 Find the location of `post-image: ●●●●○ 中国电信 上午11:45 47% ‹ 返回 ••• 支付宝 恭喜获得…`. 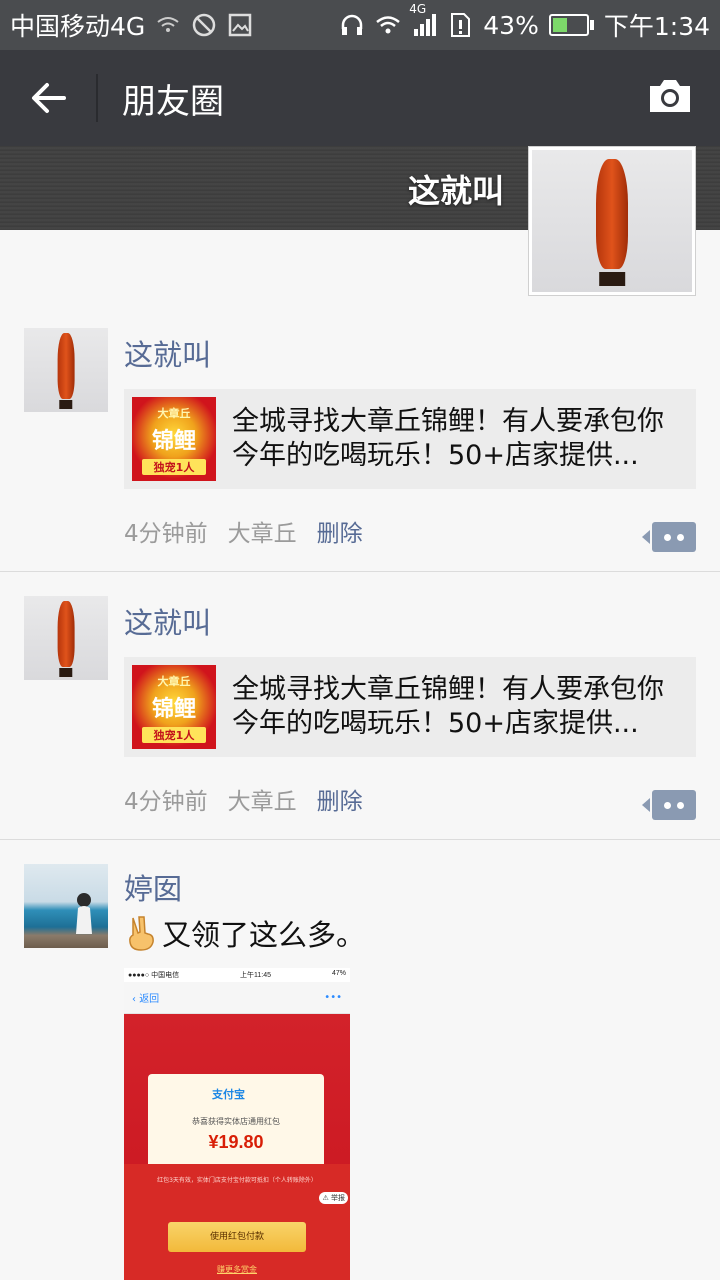

post-image: ●●●●○ 中国电信 上午11:45 47% ‹ 返回 ••• 支付宝 恭喜获得… is located at coordinates (237, 1124).